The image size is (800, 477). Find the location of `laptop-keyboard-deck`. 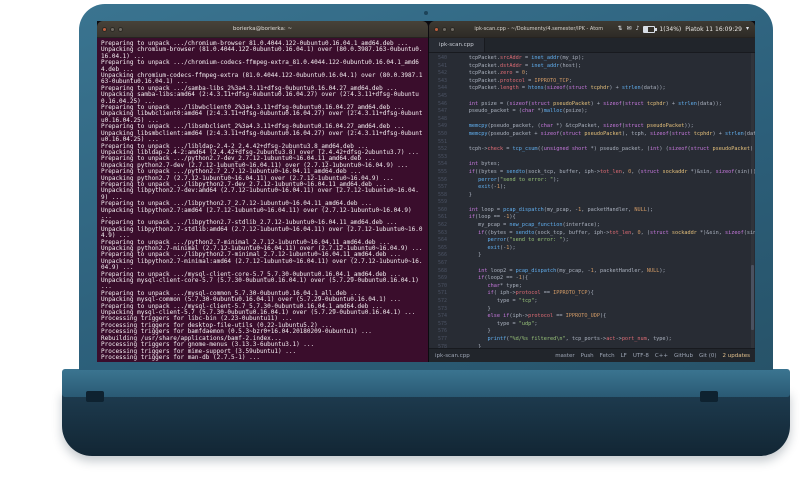

laptop-keyboard-deck is located at coordinates (426, 383).